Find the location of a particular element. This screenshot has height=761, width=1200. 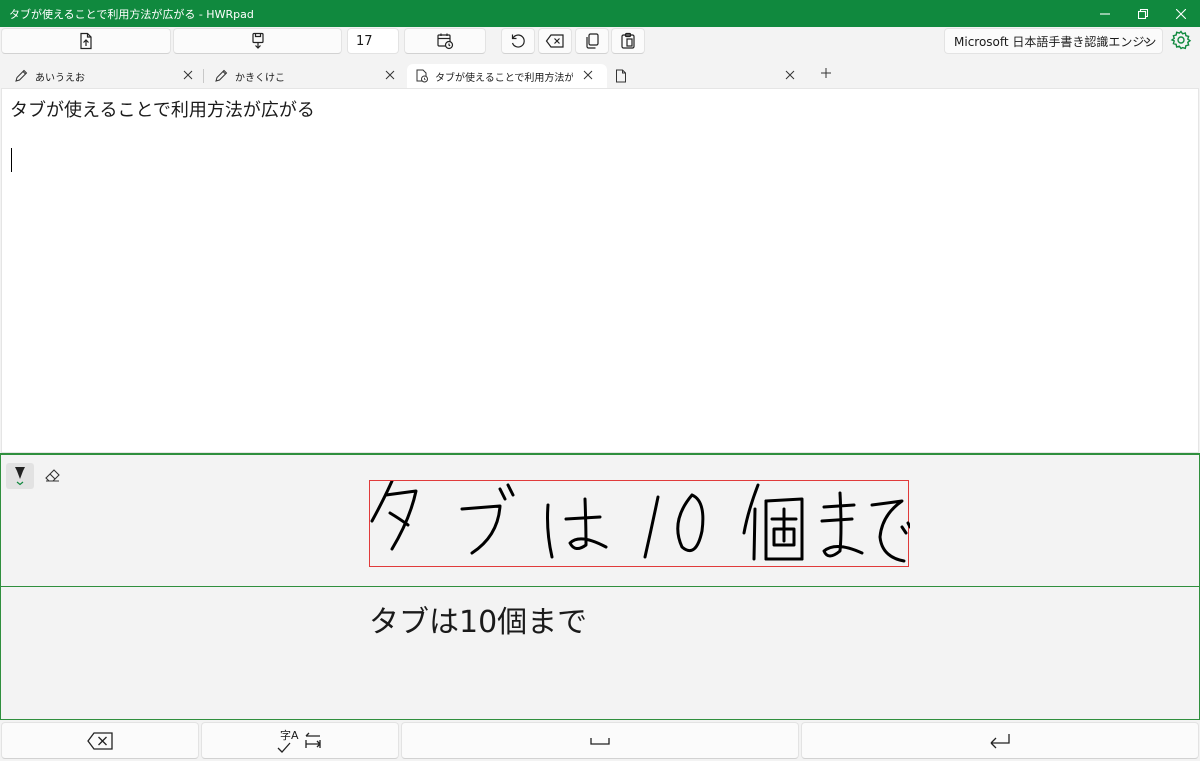

tab-label: かきくけこ is located at coordinates (260, 78).